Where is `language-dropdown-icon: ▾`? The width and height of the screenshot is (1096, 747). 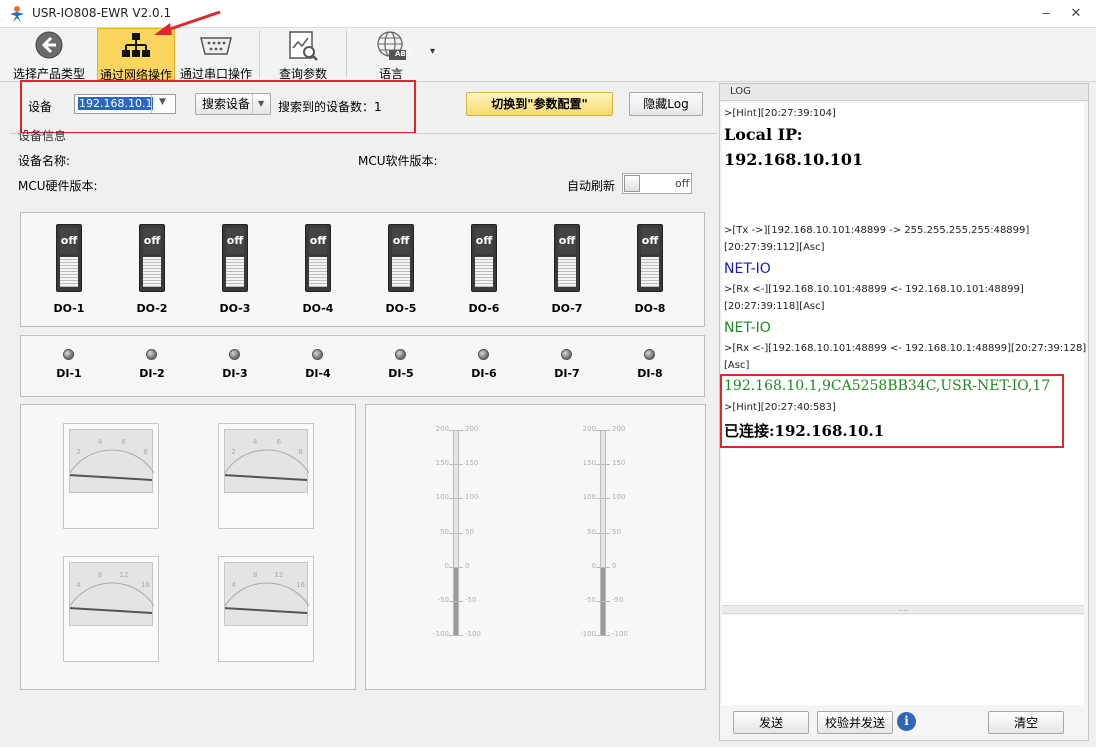
language-dropdown-icon: ▾ is located at coordinates (432, 51).